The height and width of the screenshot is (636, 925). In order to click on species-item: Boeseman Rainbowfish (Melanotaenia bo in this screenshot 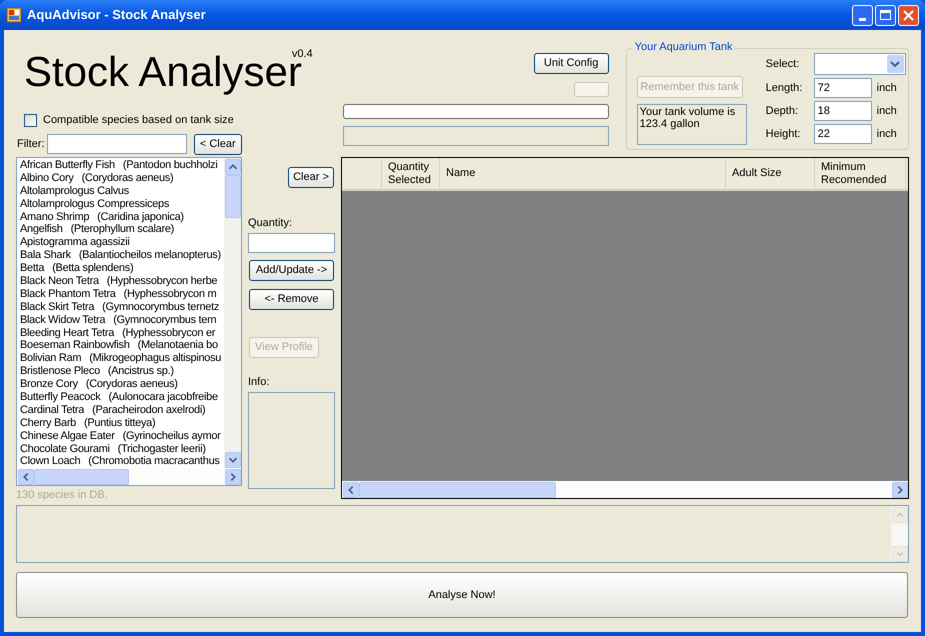, I will do `click(122, 345)`.